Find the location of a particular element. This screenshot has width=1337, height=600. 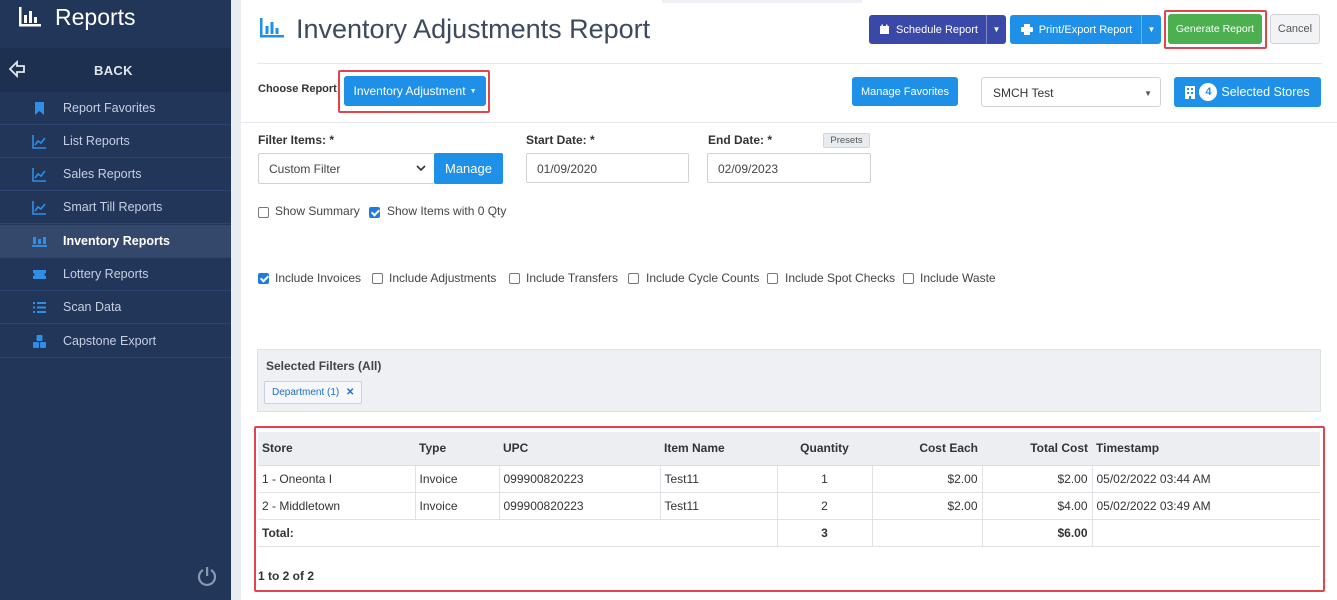

filter-items-select: Custom Filter is located at coordinates (346, 168).